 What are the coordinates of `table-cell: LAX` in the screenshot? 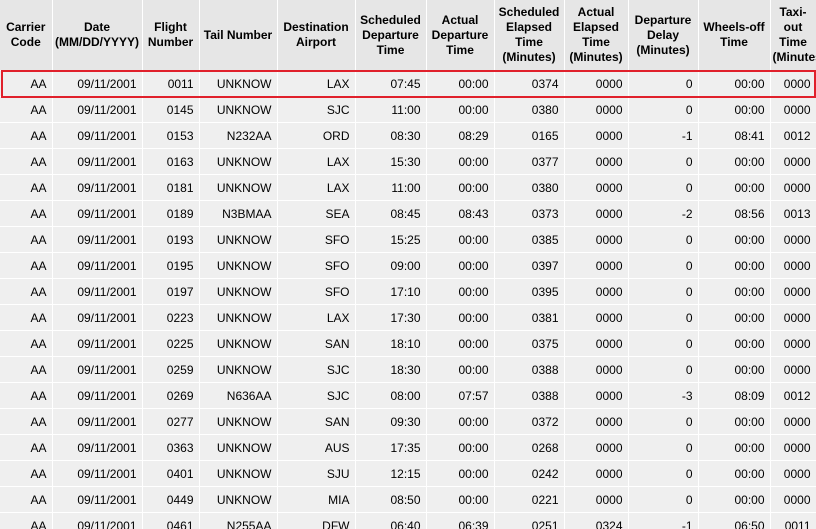 It's located at (316, 83).